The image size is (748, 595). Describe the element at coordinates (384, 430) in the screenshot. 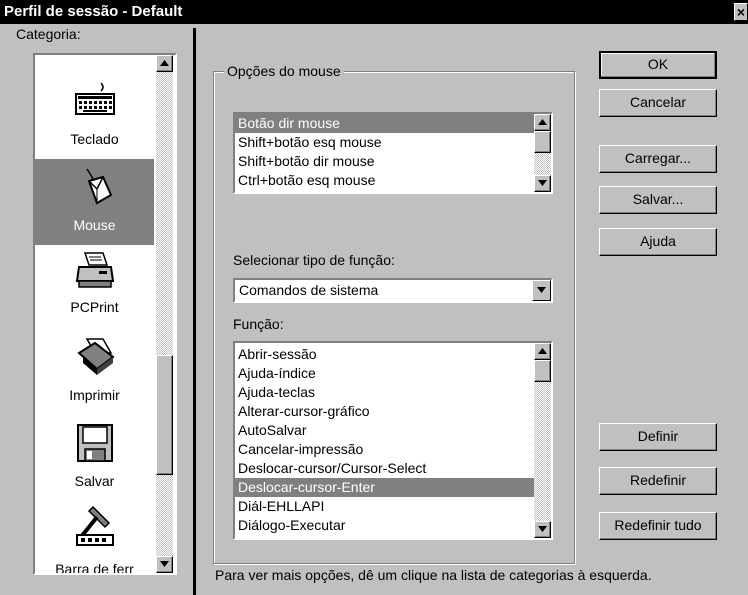

I see `list-item: AutoSalvar` at that location.